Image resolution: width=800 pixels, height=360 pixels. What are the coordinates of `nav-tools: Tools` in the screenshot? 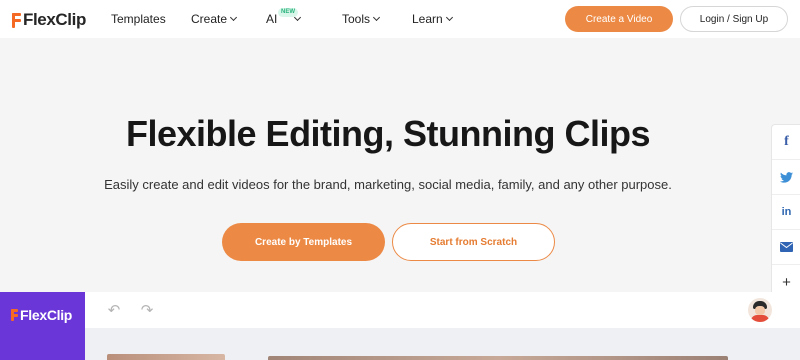 It's located at (361, 19).